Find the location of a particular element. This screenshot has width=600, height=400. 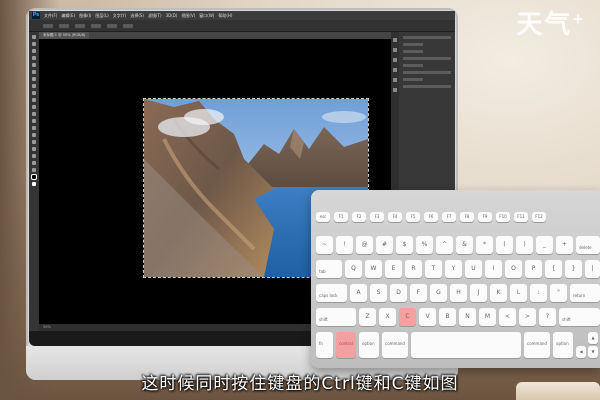

key-greater-than: > is located at coordinates (527, 317).